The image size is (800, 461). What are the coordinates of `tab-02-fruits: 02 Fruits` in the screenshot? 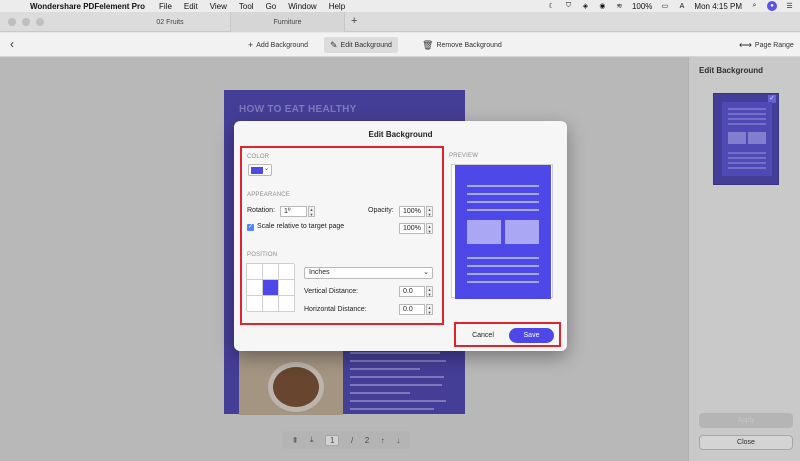 It's located at (170, 22).